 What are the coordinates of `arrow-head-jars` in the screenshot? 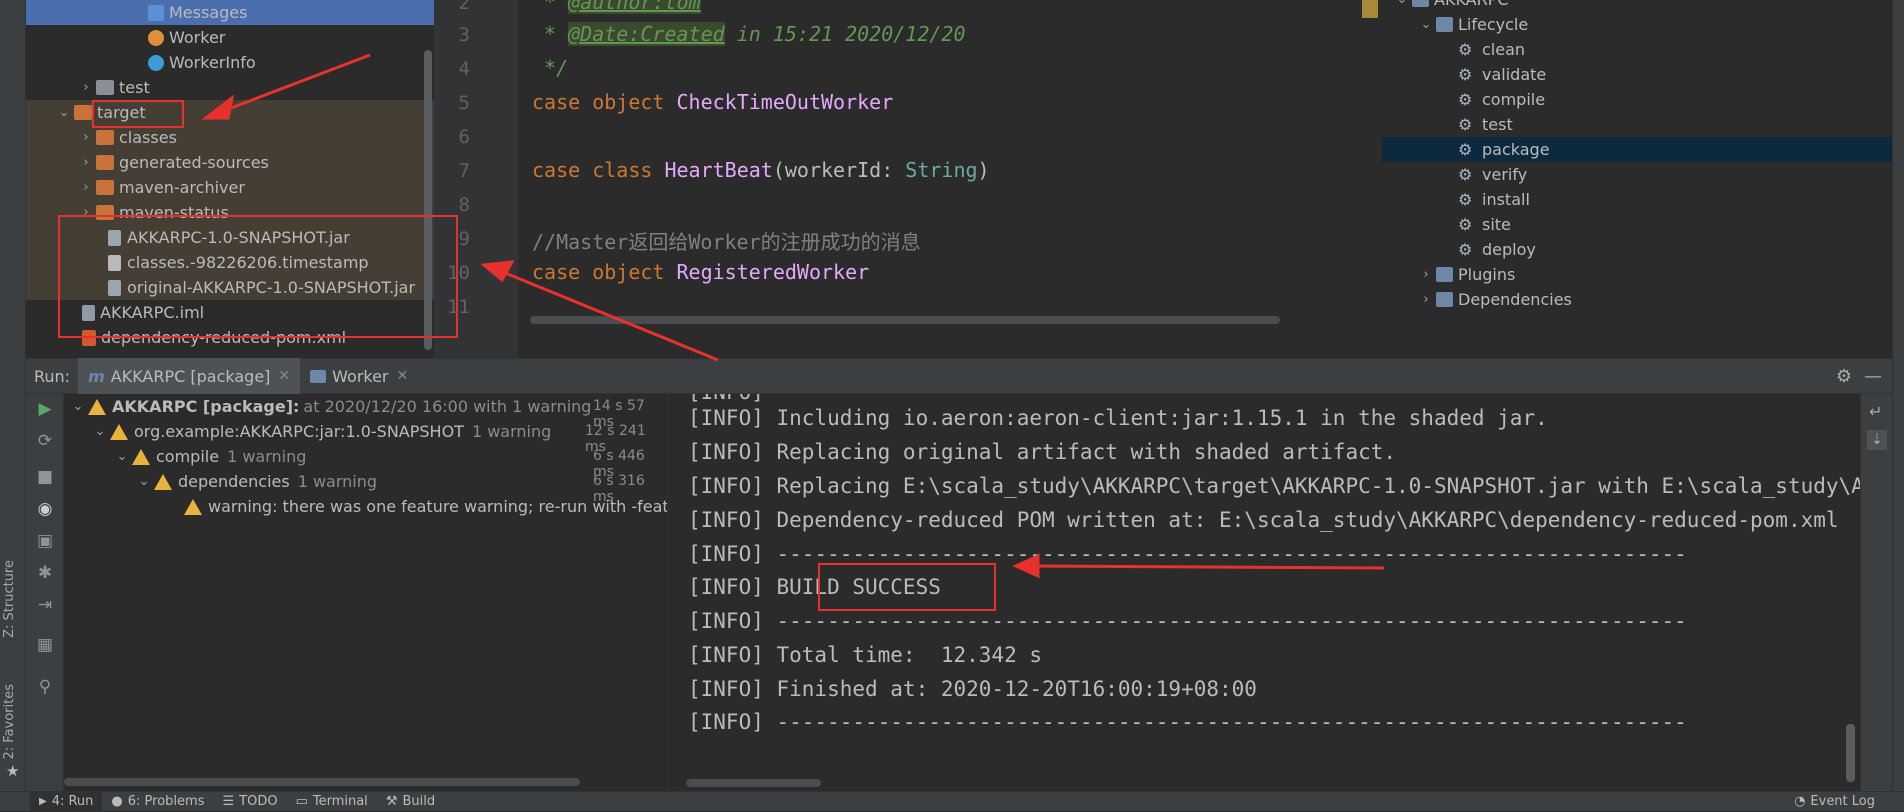 It's located at (497, 271).